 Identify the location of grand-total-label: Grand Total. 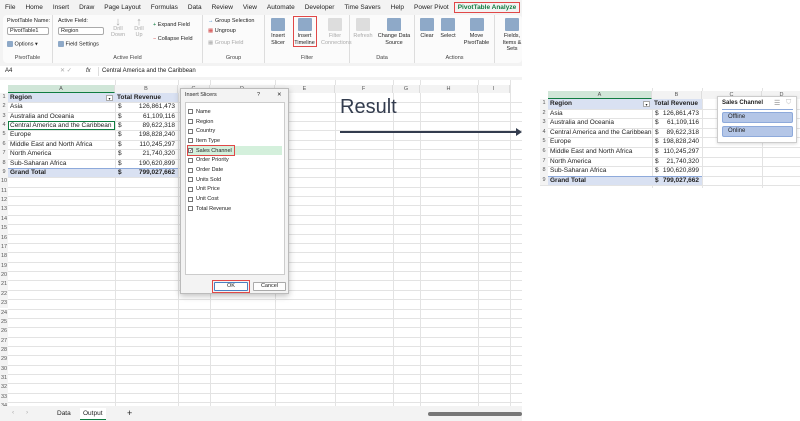
(28, 173).